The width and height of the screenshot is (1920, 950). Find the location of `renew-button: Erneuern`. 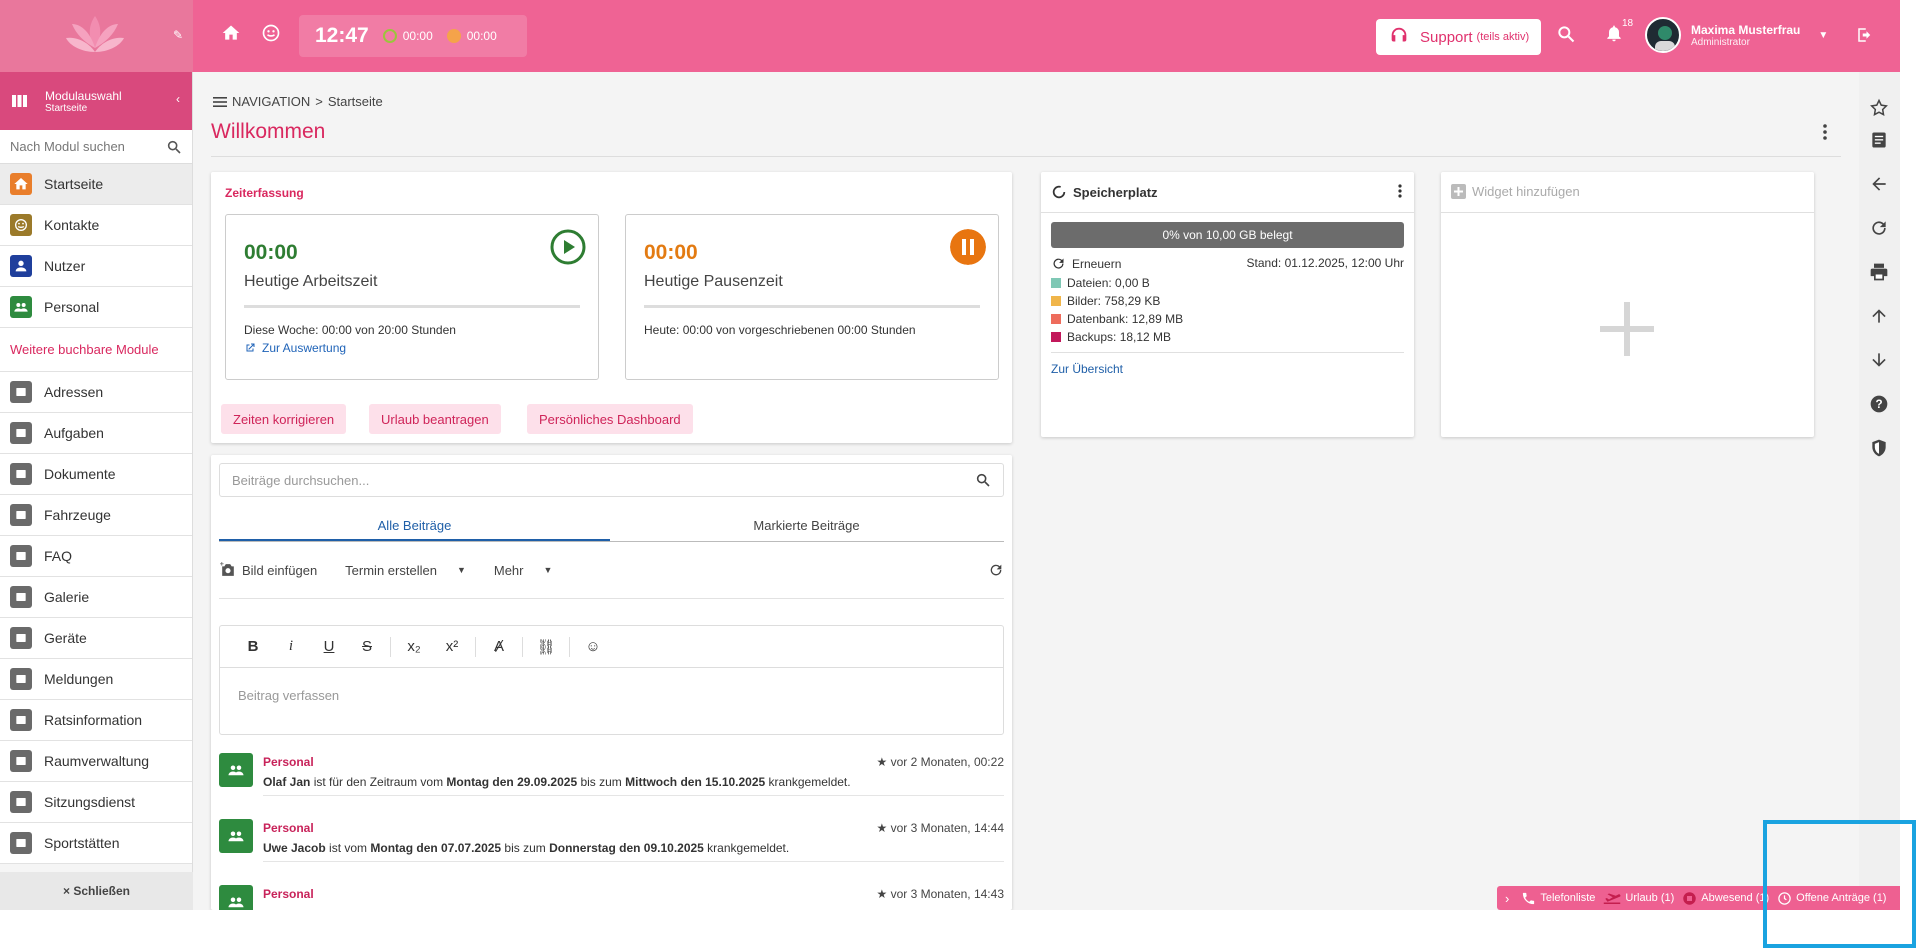

renew-button: Erneuern is located at coordinates (1086, 263).